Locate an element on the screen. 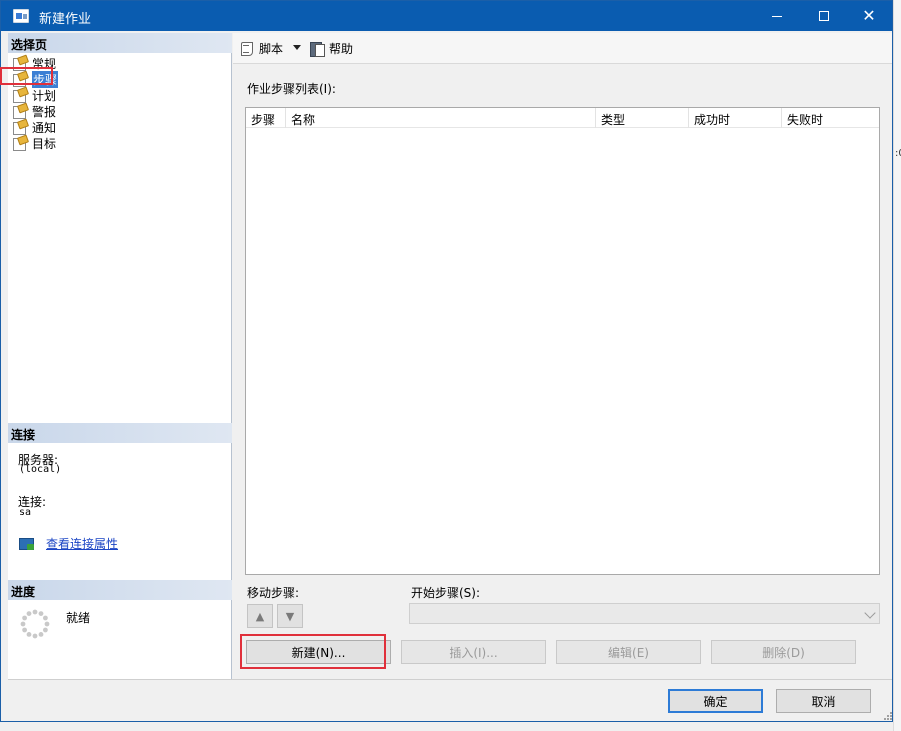 The width and height of the screenshot is (901, 731). page-item-targets: 目标 is located at coordinates (35, 143).